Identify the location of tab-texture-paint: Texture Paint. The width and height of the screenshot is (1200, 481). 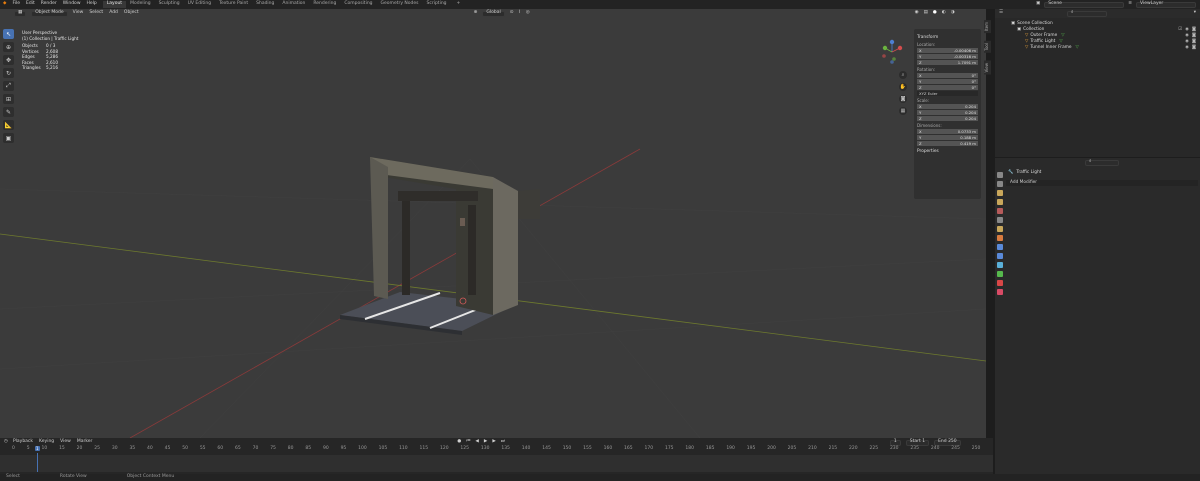
(233, 4).